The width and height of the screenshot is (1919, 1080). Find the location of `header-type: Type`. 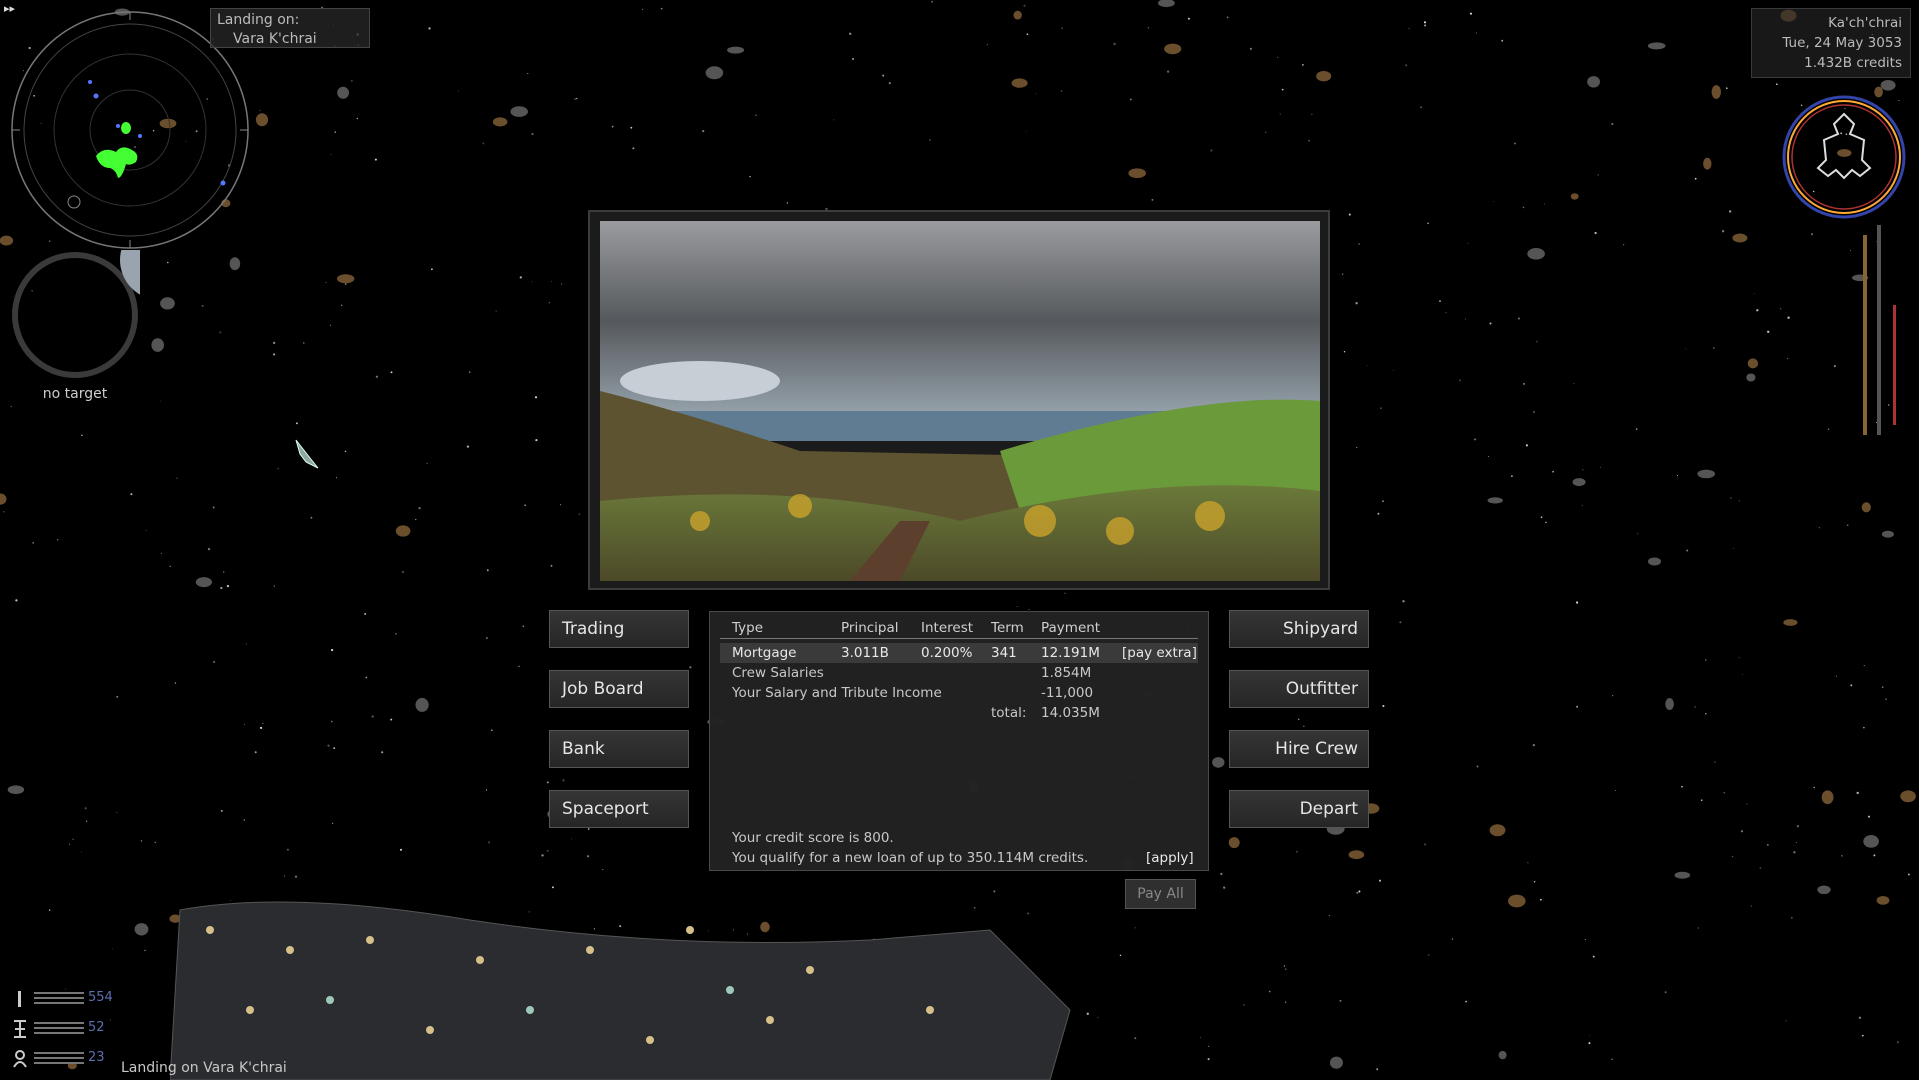

header-type: Type is located at coordinates (748, 628).